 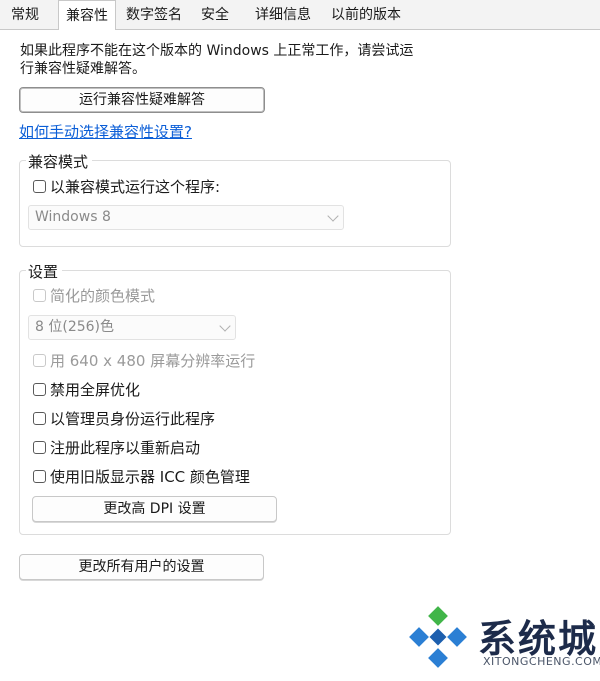 What do you see at coordinates (154, 509) in the screenshot?
I see `change-dpi-button: 更改高 DPI 设置` at bounding box center [154, 509].